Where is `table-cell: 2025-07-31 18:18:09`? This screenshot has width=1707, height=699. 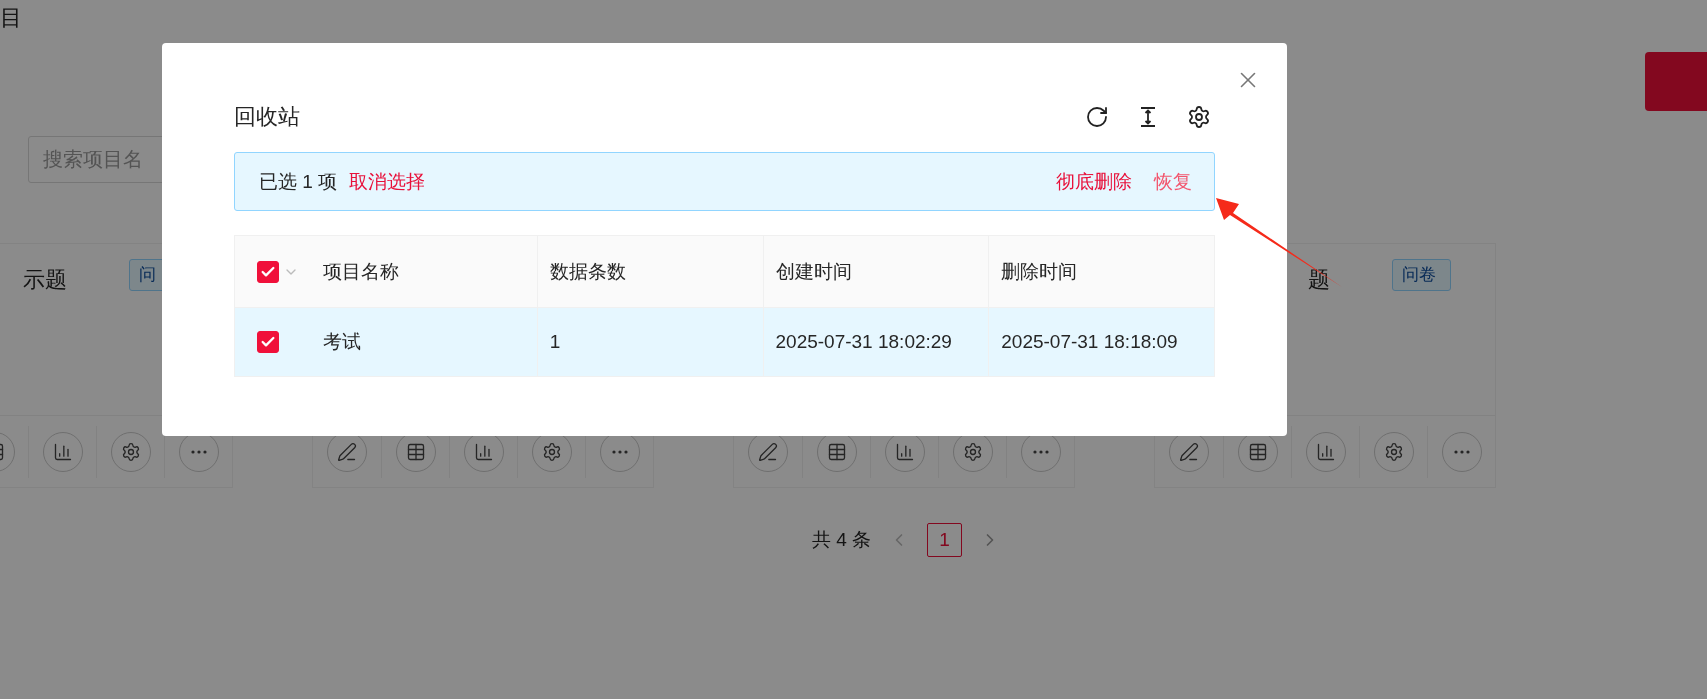 table-cell: 2025-07-31 18:18:09 is located at coordinates (1101, 342).